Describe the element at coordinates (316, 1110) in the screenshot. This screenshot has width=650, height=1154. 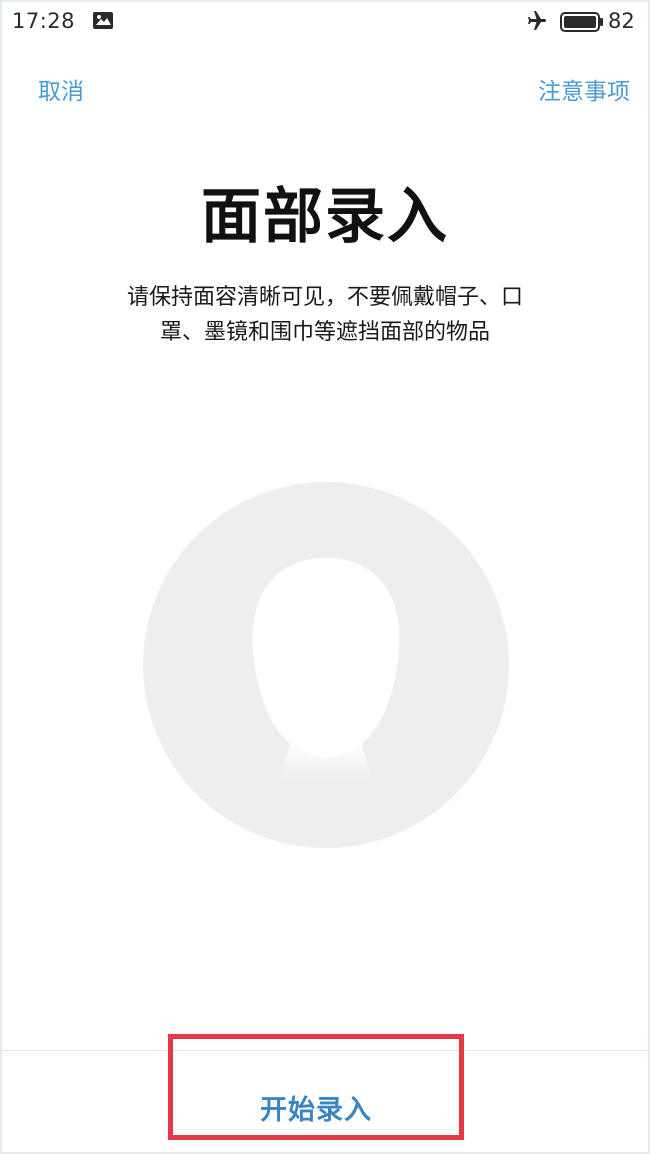
I see `start-enrollment-label: 开始录入` at that location.